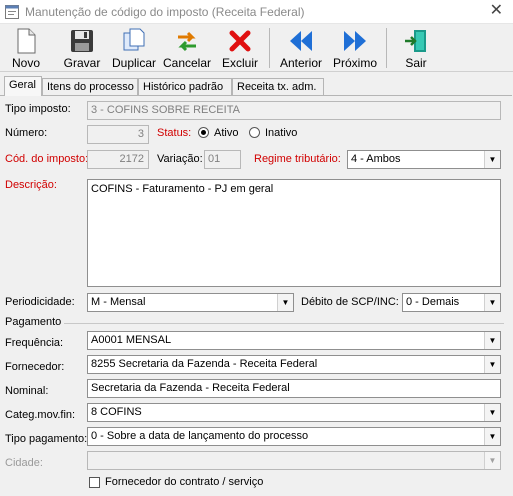 Image resolution: width=513 pixels, height=496 pixels. Describe the element at coordinates (82, 63) in the screenshot. I see `gravar-label: Gravar` at that location.